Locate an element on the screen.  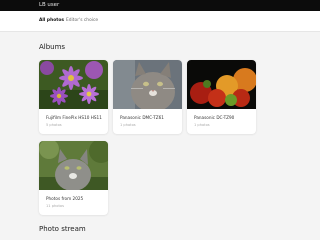
album-card: Photos from 2025 11 photos is located at coordinates (73, 178).